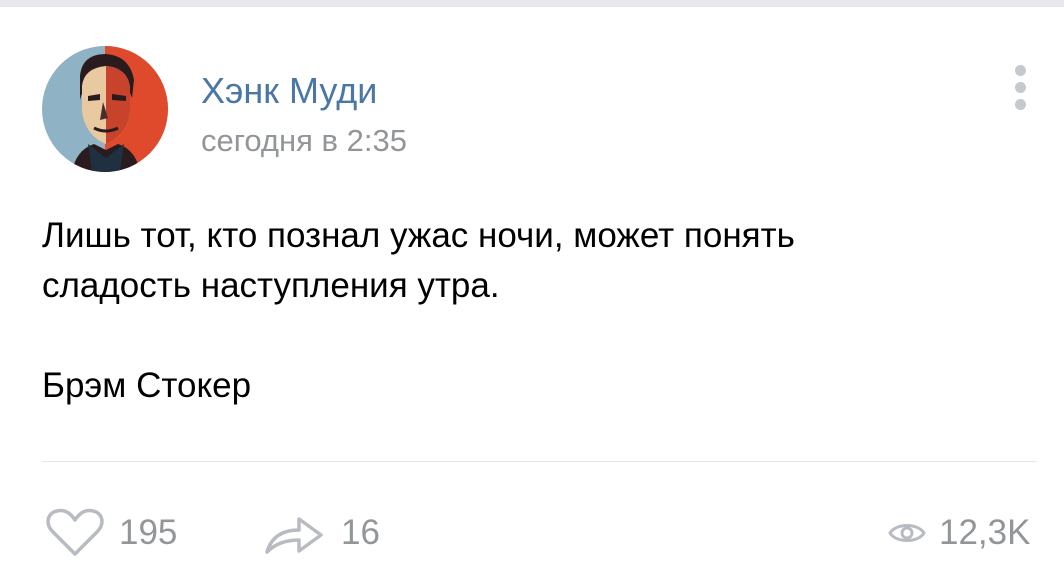 Image resolution: width=1064 pixels, height=585 pixels. Describe the element at coordinates (75, 532) in the screenshot. I see `heart-icon` at that location.